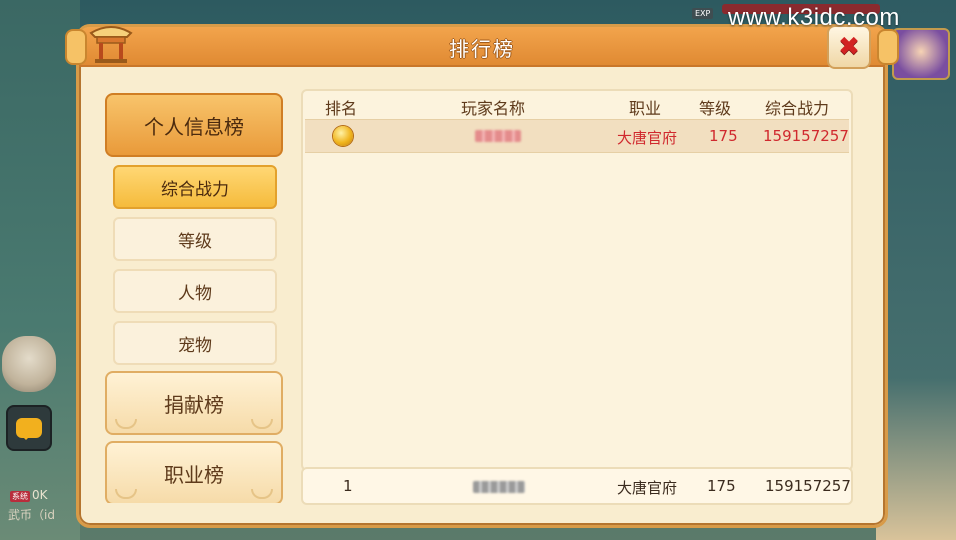 This screenshot has width=956, height=540. Describe the element at coordinates (814, 17) in the screenshot. I see `watermark-text: www.k3idc.com` at that location.